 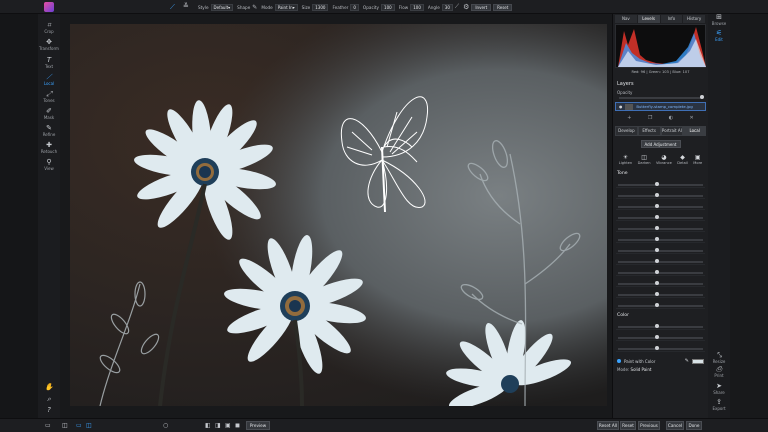 What do you see at coordinates (417, 7) in the screenshot?
I see `flow-input: 100` at bounding box center [417, 7].